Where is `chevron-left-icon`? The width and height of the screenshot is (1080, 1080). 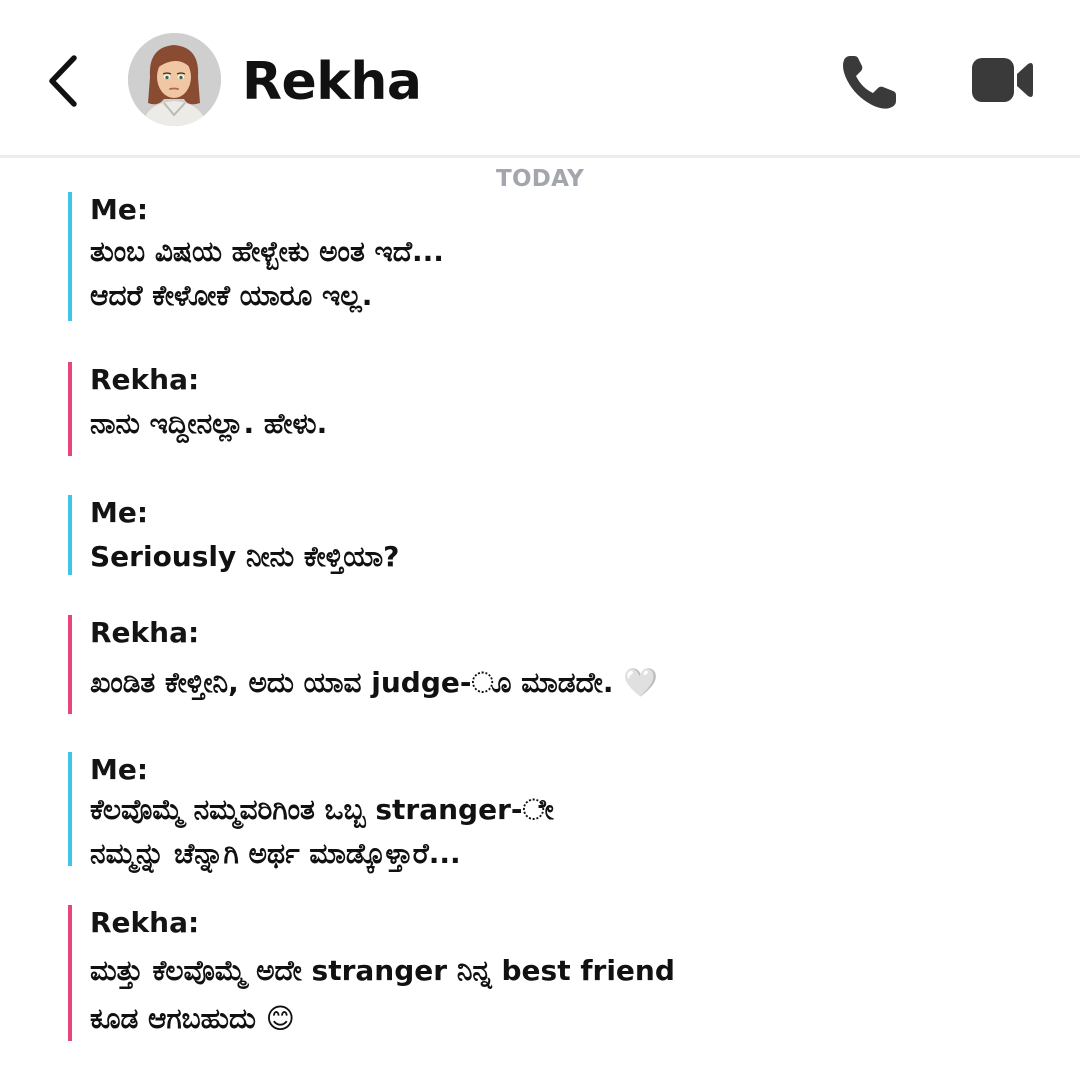 chevron-left-icon is located at coordinates (63, 81).